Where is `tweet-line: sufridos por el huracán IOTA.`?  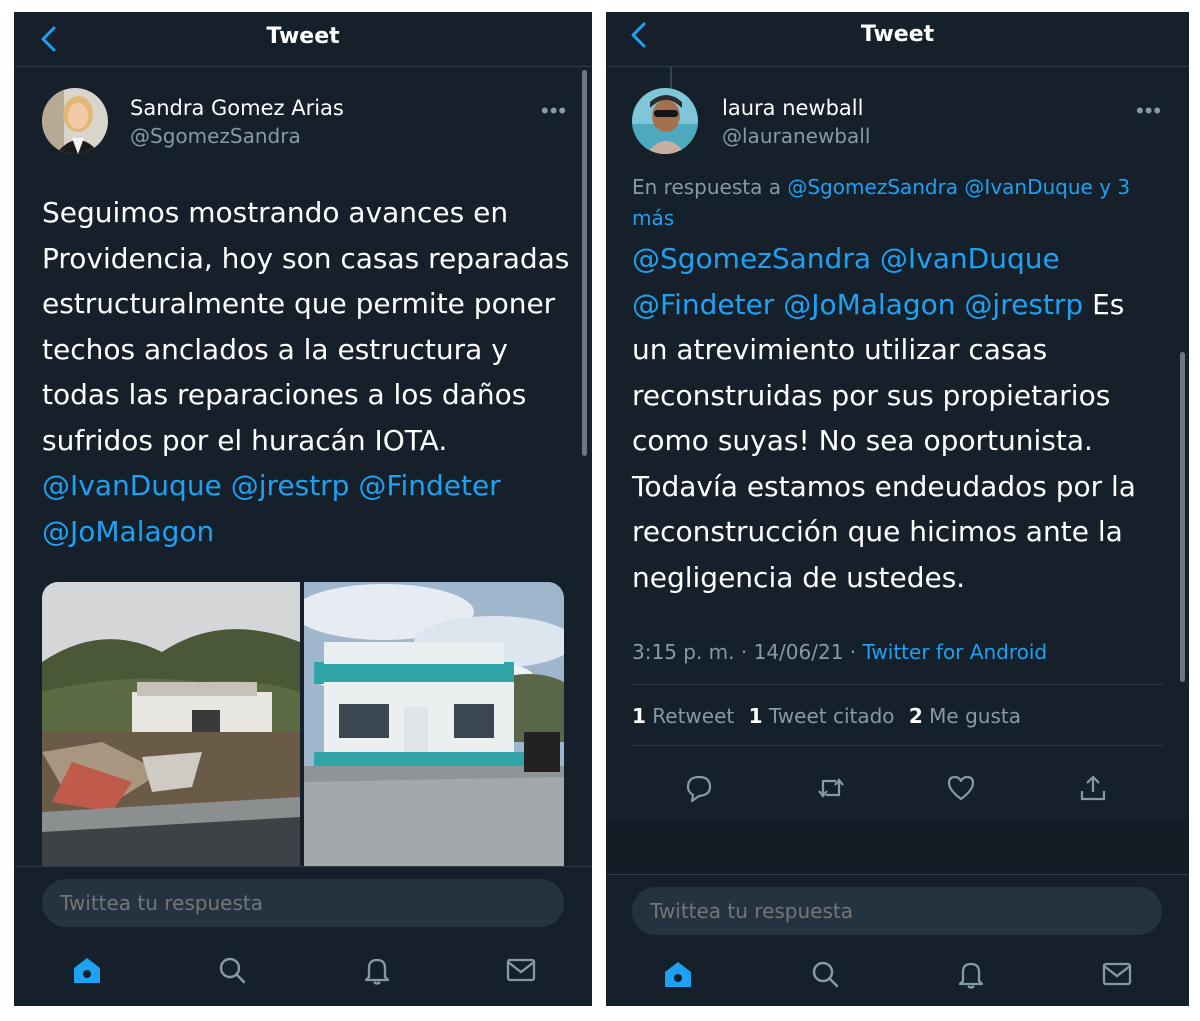 tweet-line: sufridos por el huracán IOTA. is located at coordinates (245, 440).